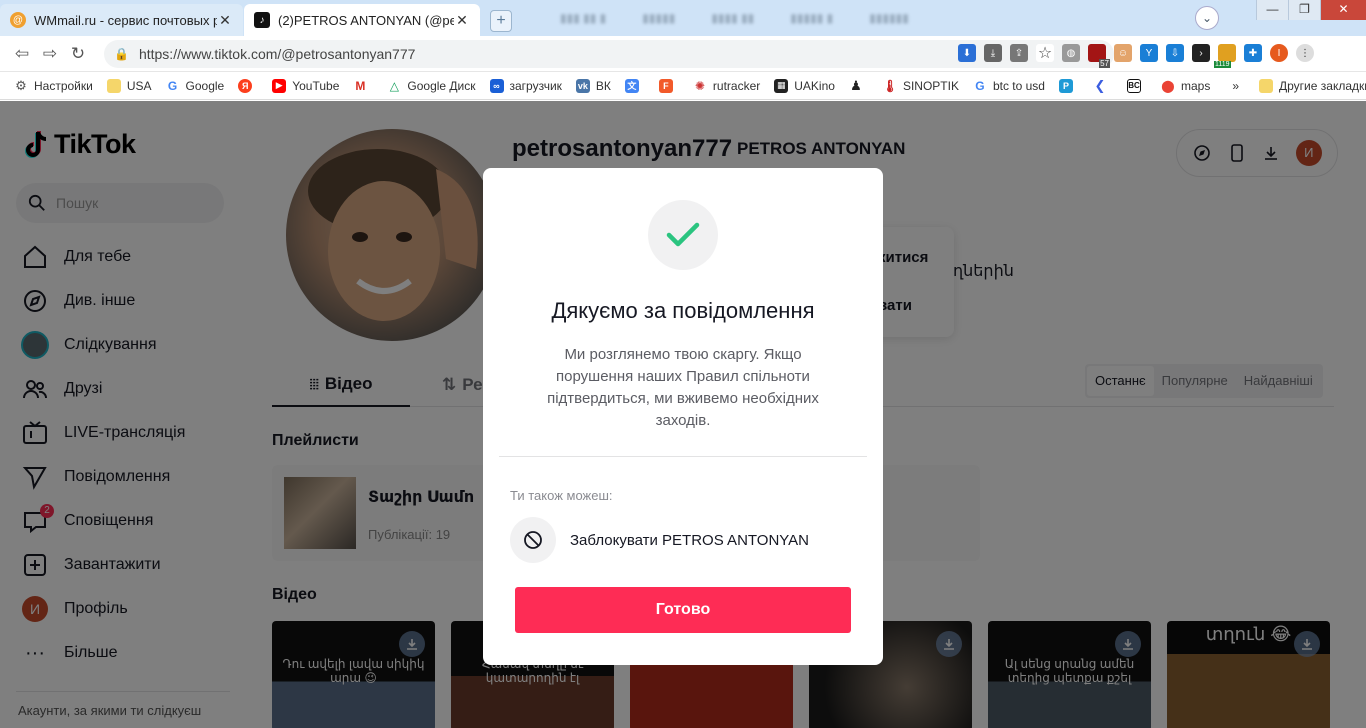 Image resolution: width=1366 pixels, height=728 pixels. I want to click on bookmark-arrow: ❮, so click(1102, 85).